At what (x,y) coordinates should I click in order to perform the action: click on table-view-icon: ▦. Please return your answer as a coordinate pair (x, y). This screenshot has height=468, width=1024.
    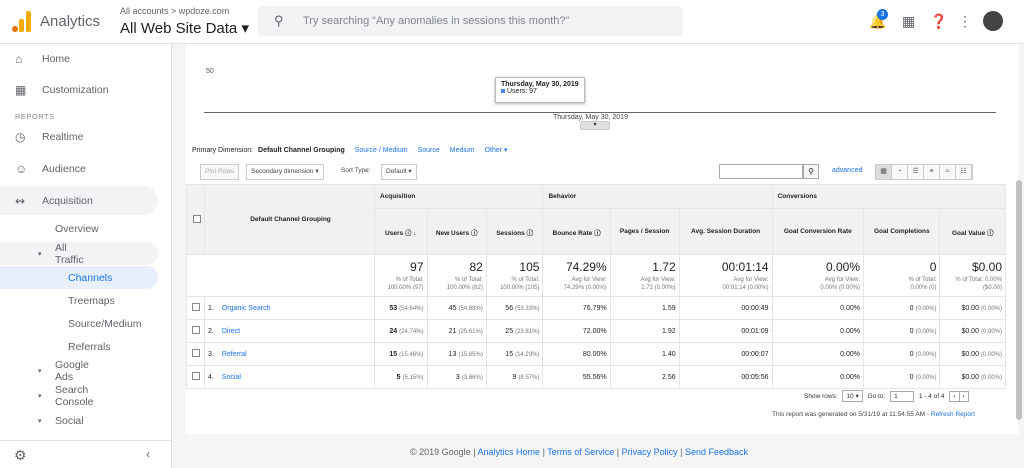
    Looking at the image, I should click on (884, 172).